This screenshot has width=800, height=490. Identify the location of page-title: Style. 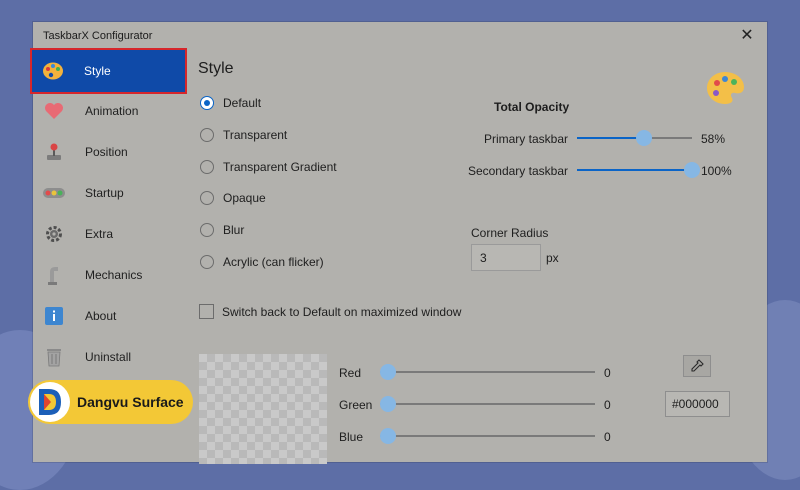
(216, 68).